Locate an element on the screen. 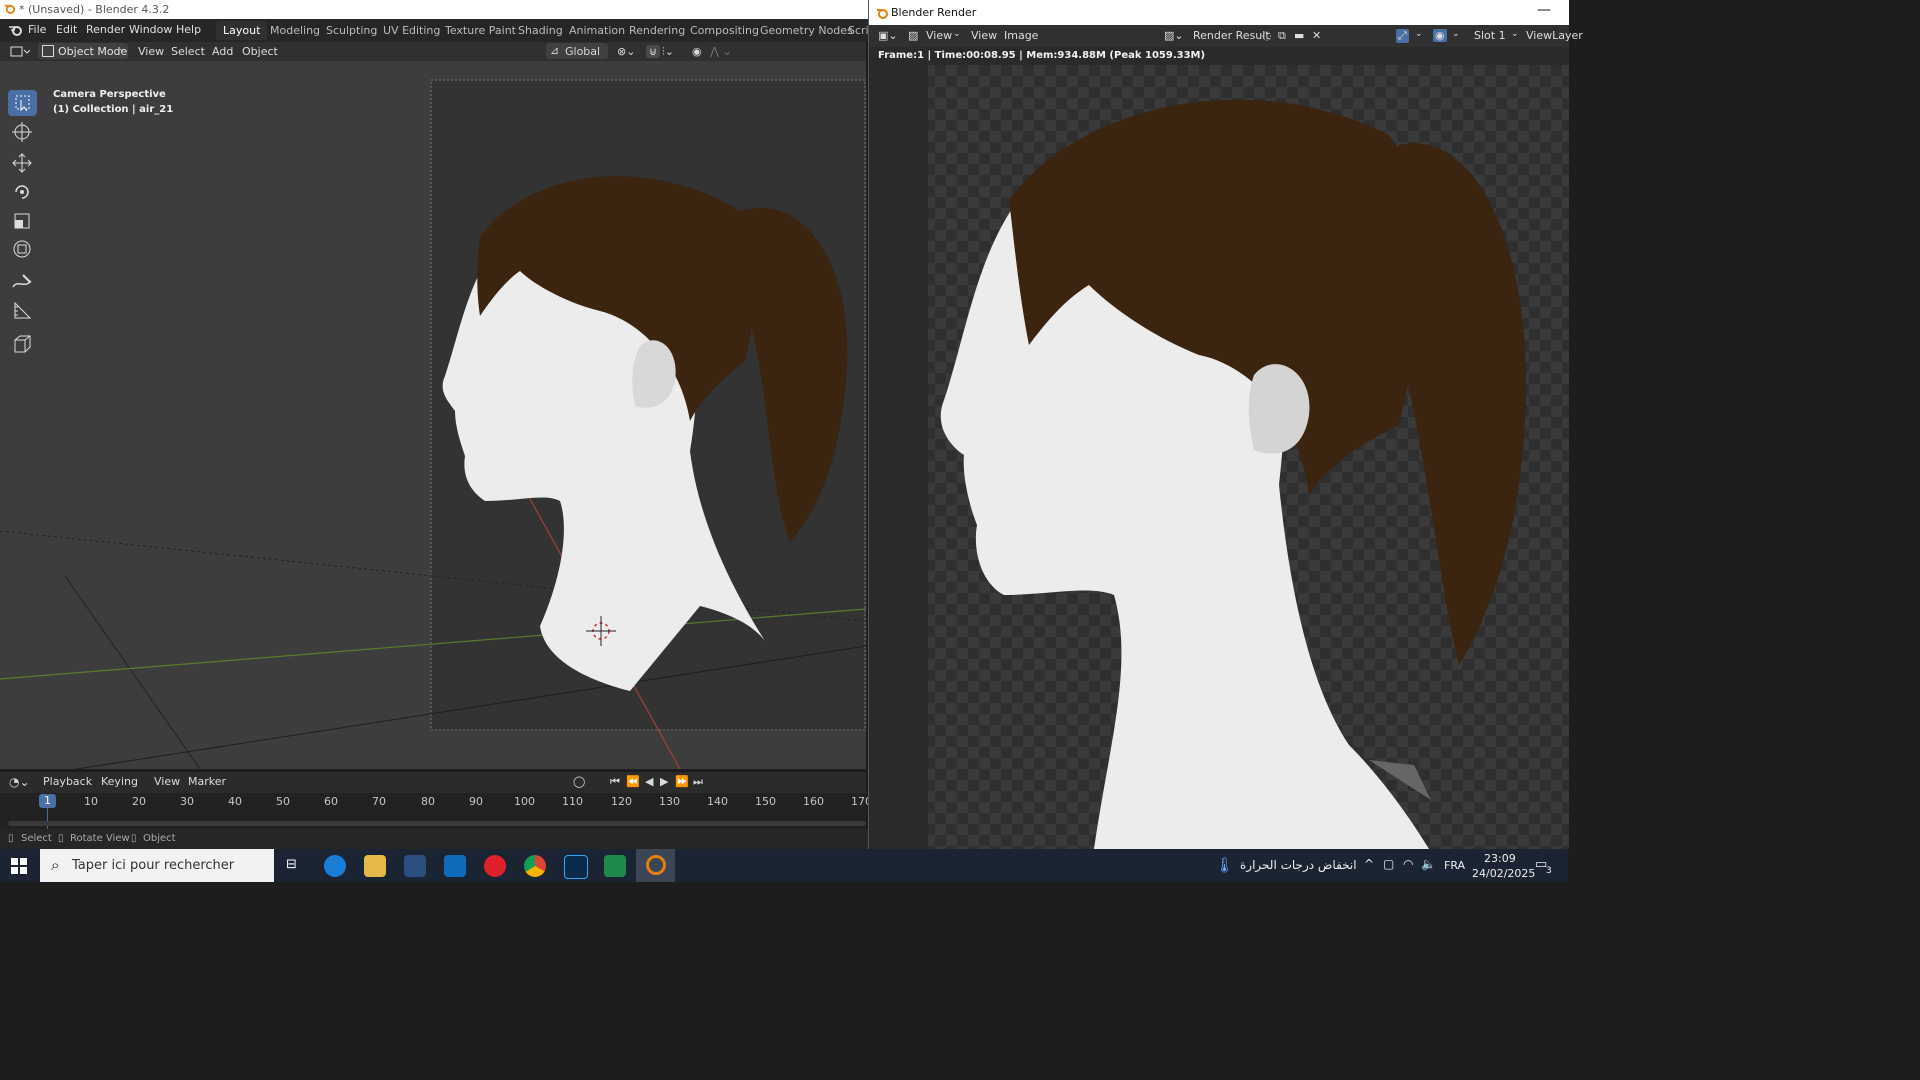 This screenshot has height=1080, width=1920. timeline-menu-playback: Playback is located at coordinates (67, 781).